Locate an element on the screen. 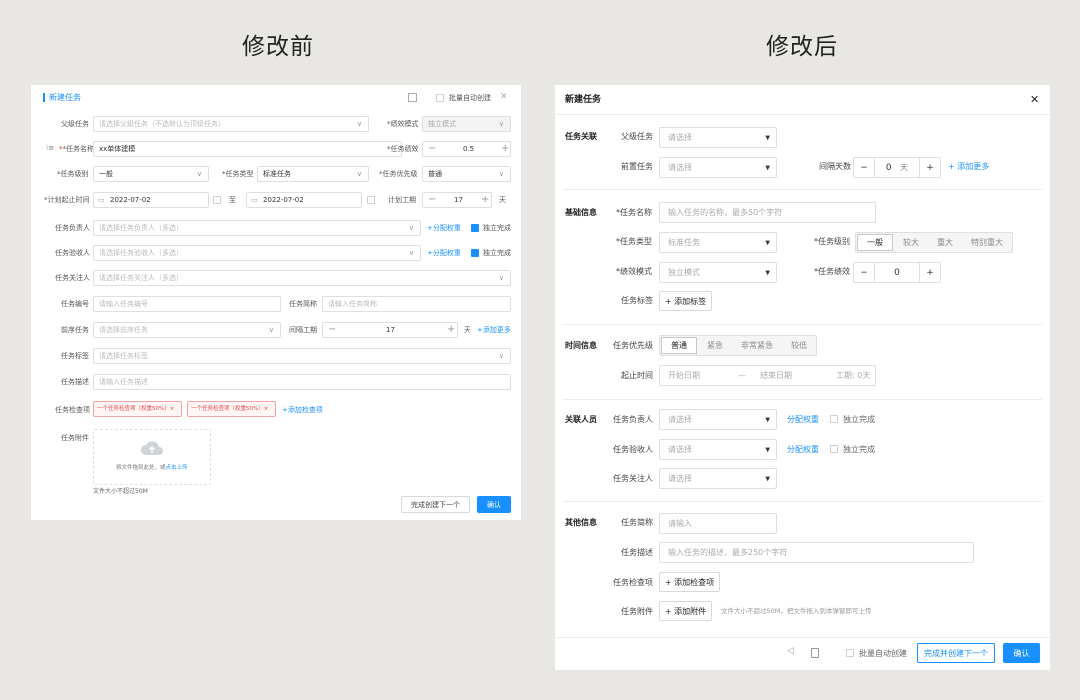 The width and height of the screenshot is (1080, 700). checker-label: 任务验收人 is located at coordinates (72, 253).